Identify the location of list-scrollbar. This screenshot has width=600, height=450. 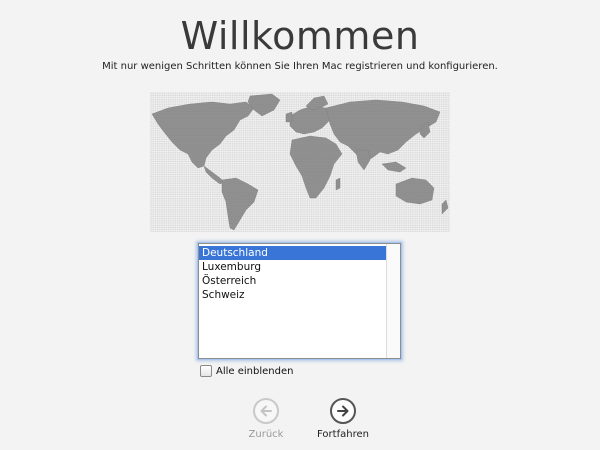
(393, 301).